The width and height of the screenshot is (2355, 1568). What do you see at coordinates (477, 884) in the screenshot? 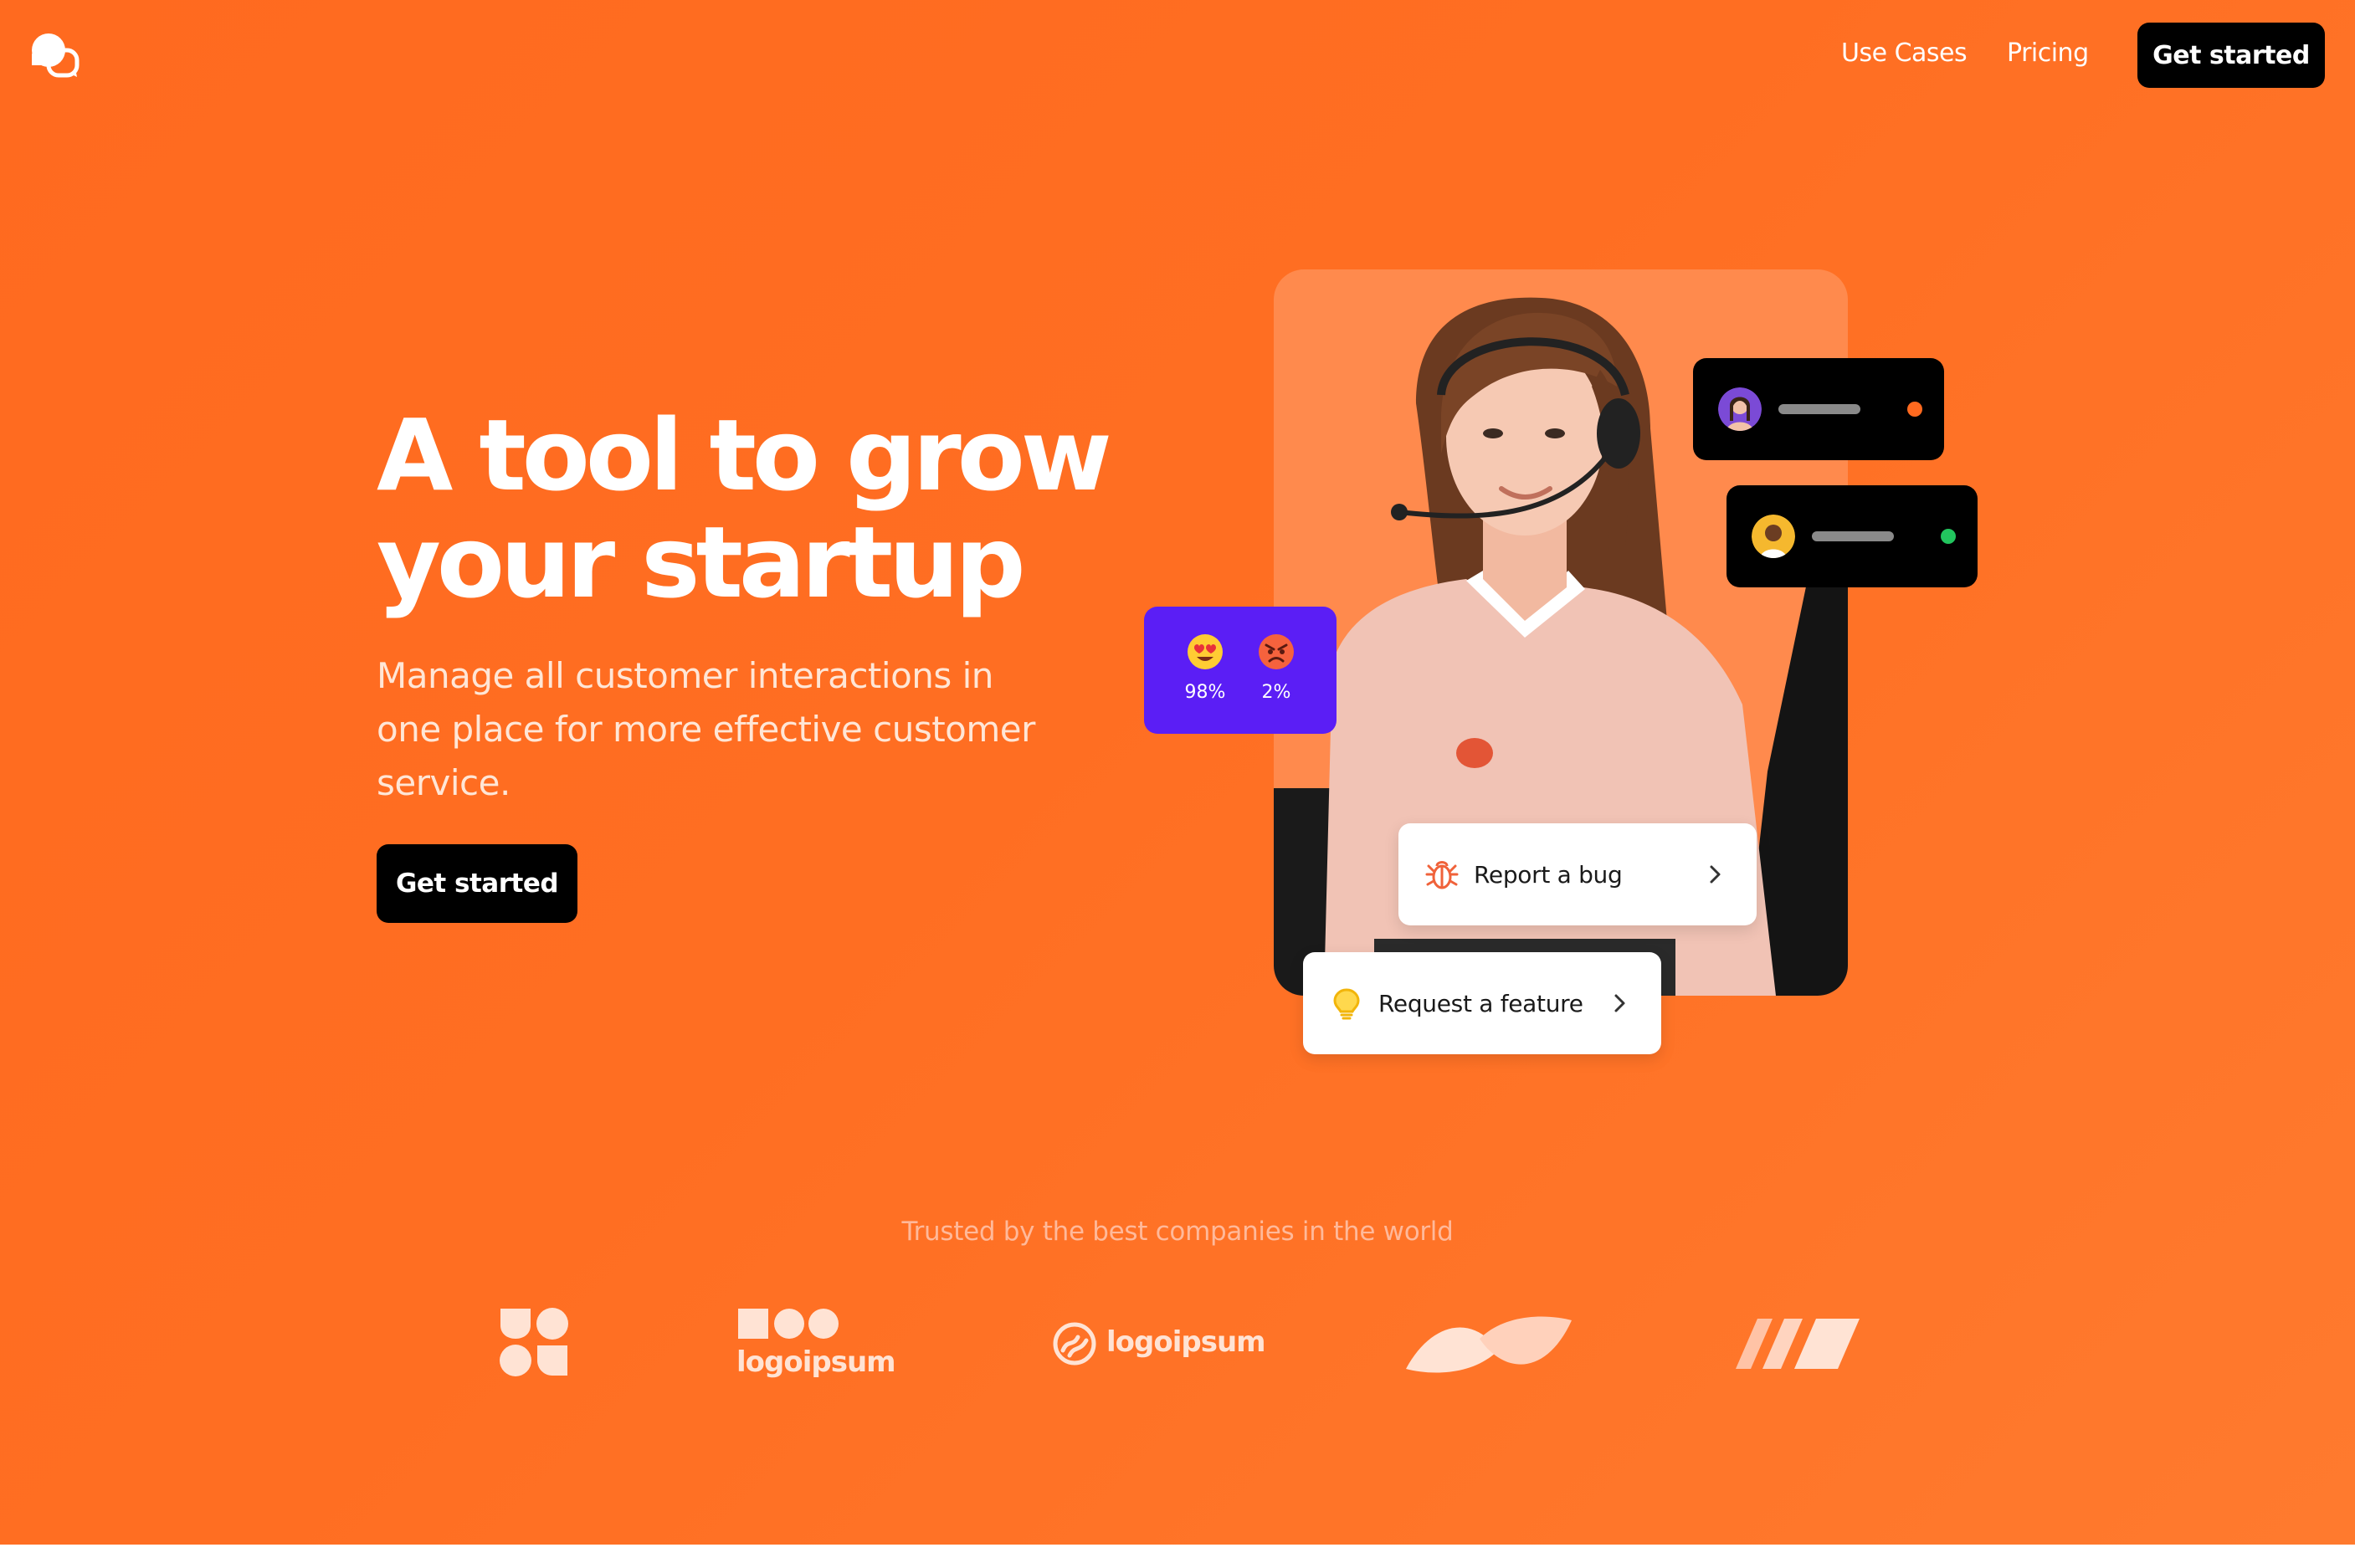
I see `hero-get-started-button: Get started` at bounding box center [477, 884].